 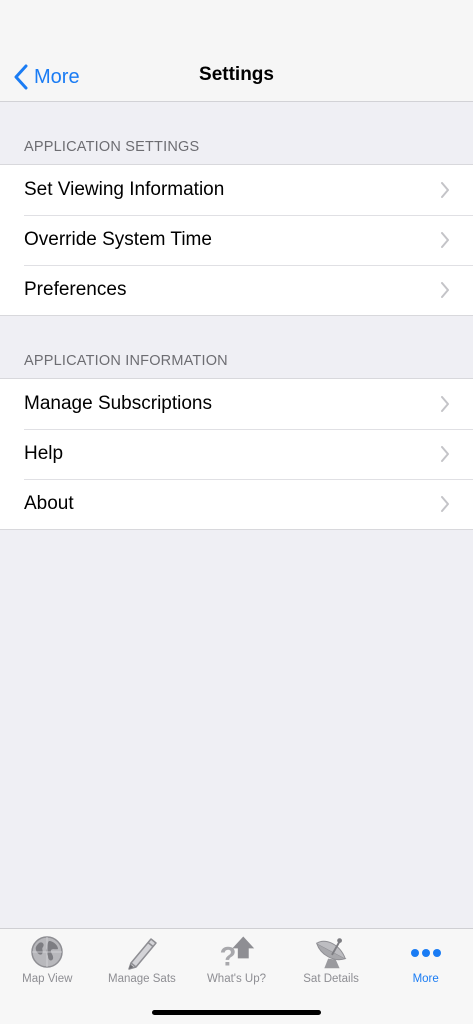 What do you see at coordinates (425, 960) in the screenshot?
I see `tab-more: More` at bounding box center [425, 960].